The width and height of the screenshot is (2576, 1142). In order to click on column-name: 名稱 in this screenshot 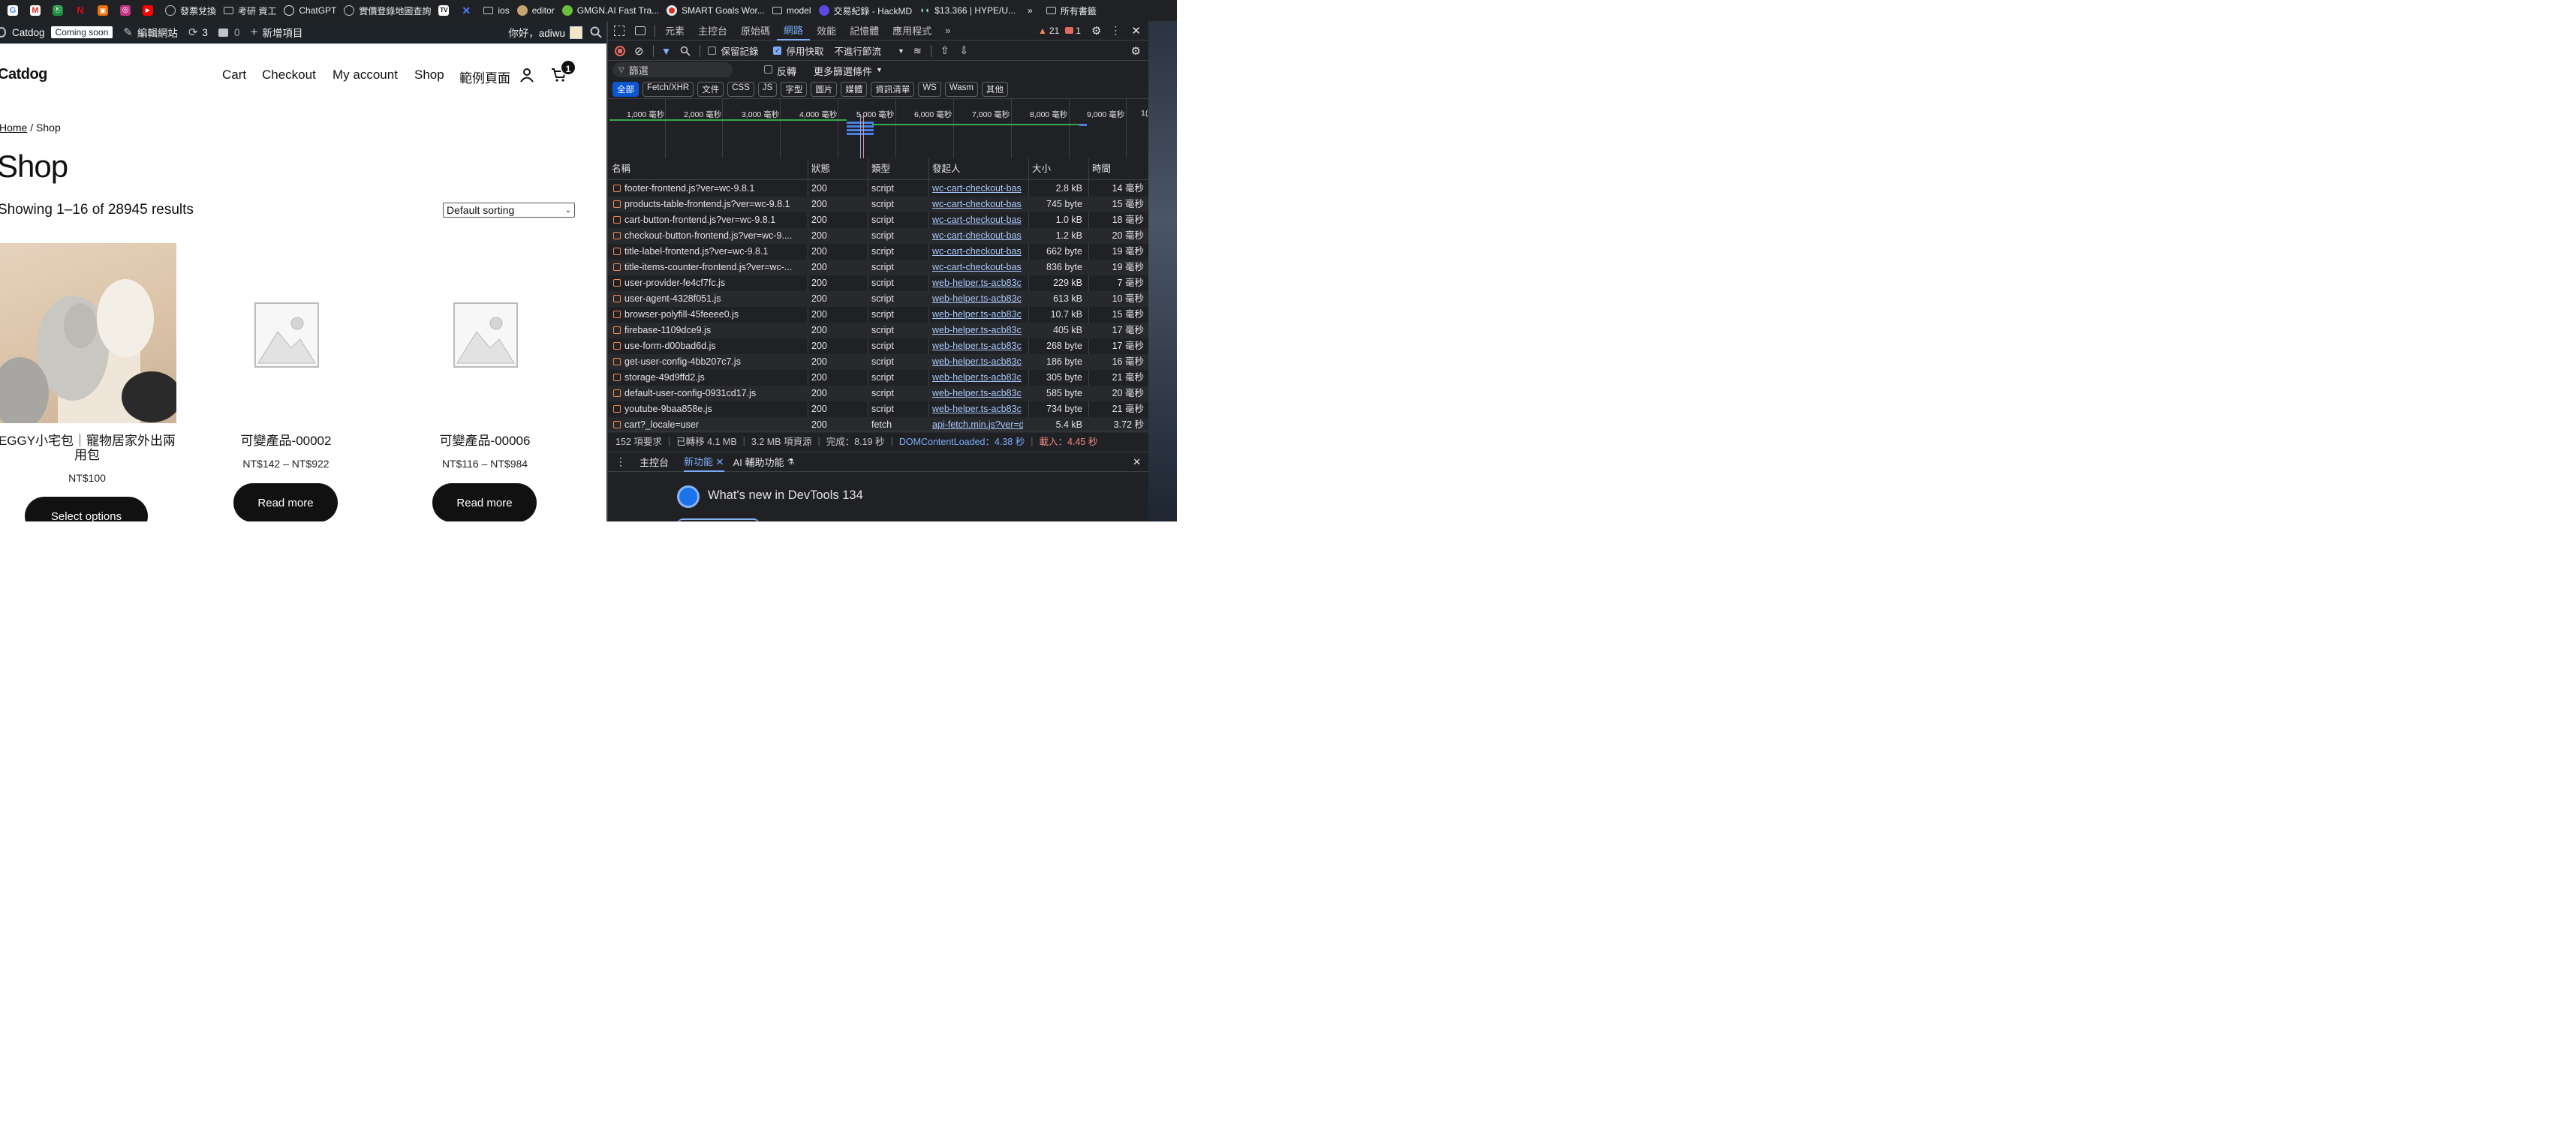, I will do `click(621, 169)`.